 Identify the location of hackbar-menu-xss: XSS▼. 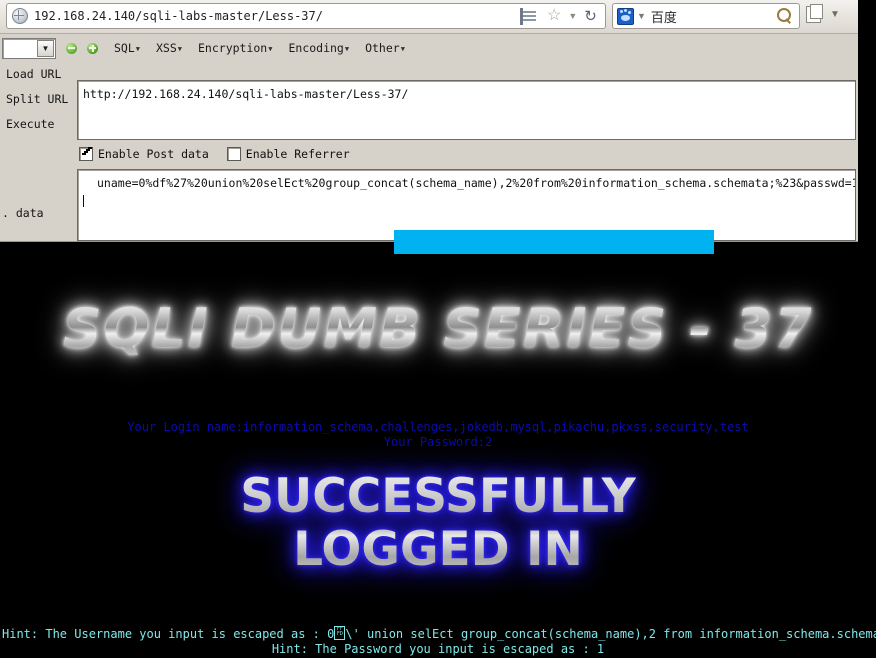
(169, 48).